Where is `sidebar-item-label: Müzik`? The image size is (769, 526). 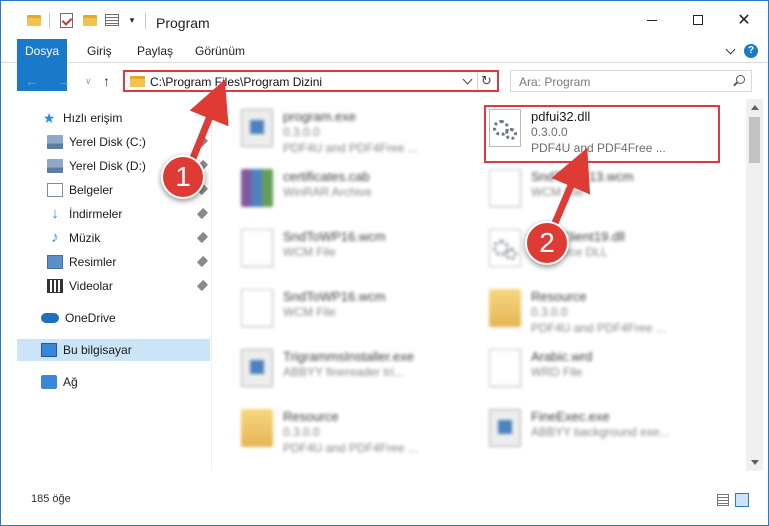
sidebar-item-label: Müzik is located at coordinates (85, 238).